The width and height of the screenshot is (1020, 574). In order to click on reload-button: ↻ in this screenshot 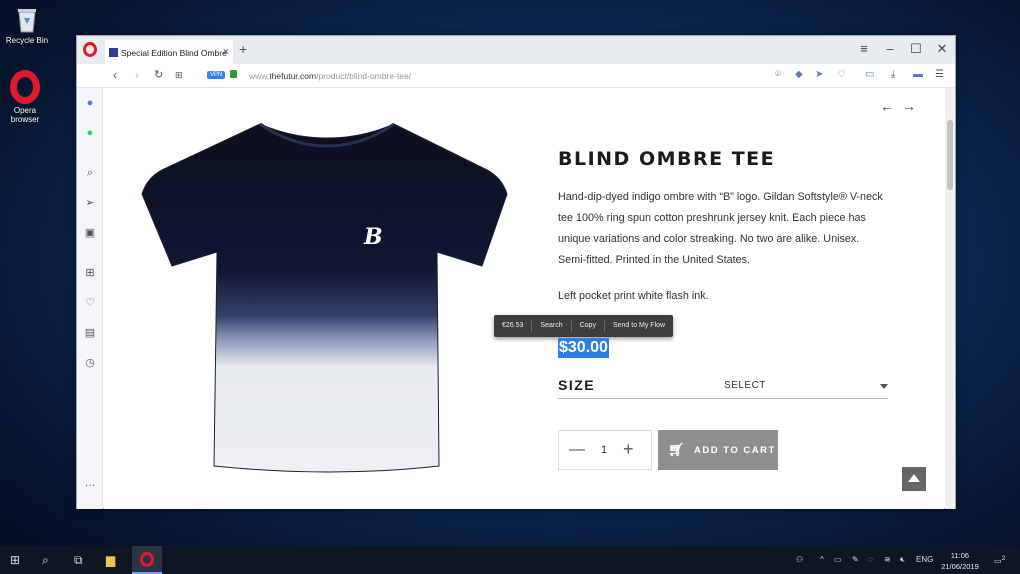, I will do `click(158, 74)`.